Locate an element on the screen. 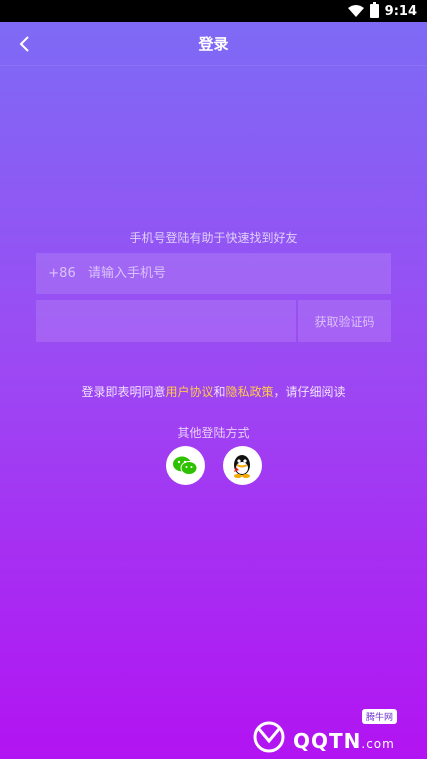 This screenshot has height=759, width=427. battery-icon is located at coordinates (374, 10).